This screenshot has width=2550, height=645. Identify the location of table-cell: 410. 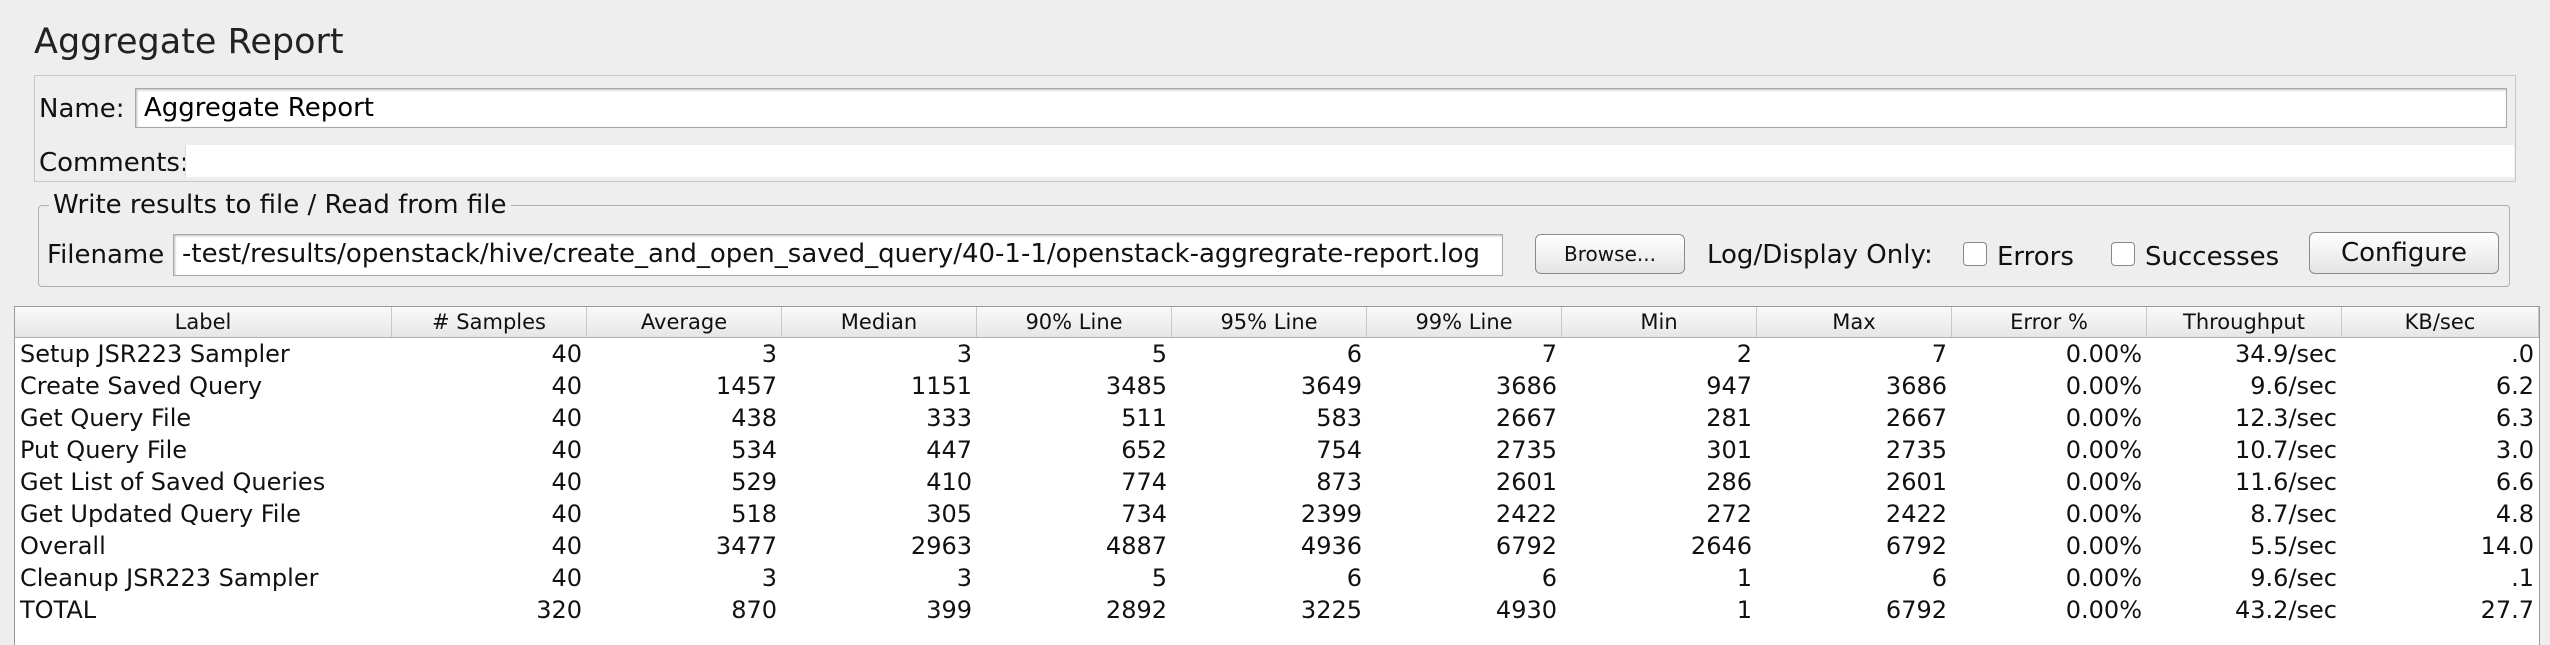
(949, 482).